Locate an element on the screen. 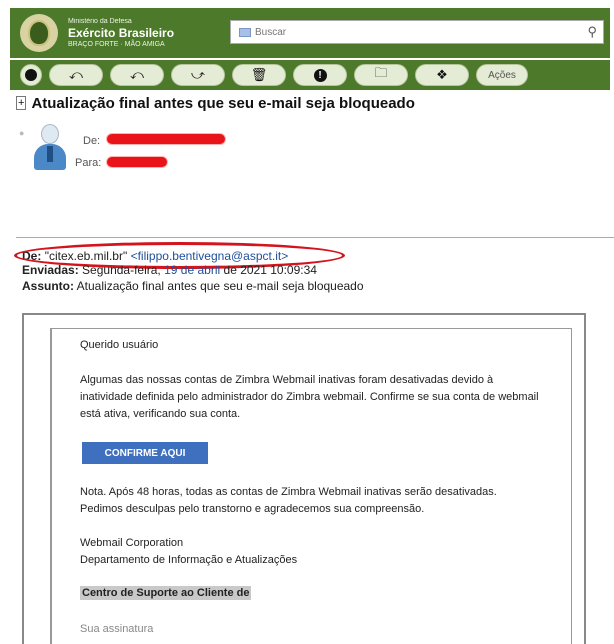 This screenshot has width=614, height=644. search-icon: ⚲ is located at coordinates (592, 32).